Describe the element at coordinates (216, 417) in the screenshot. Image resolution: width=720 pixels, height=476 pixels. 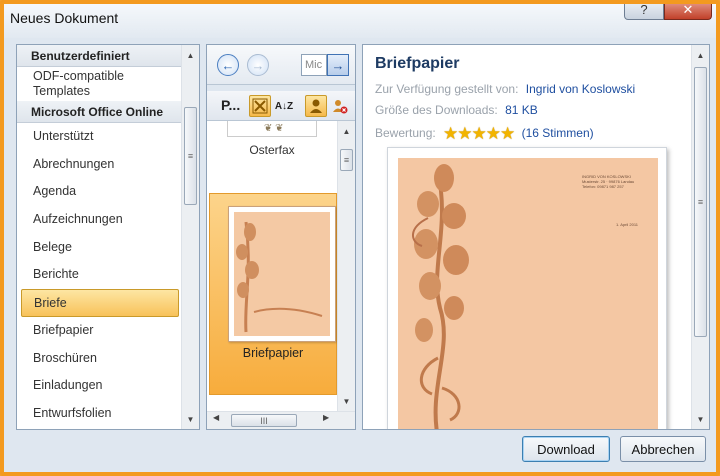
I see `scroll-left-icon: ◀` at that location.